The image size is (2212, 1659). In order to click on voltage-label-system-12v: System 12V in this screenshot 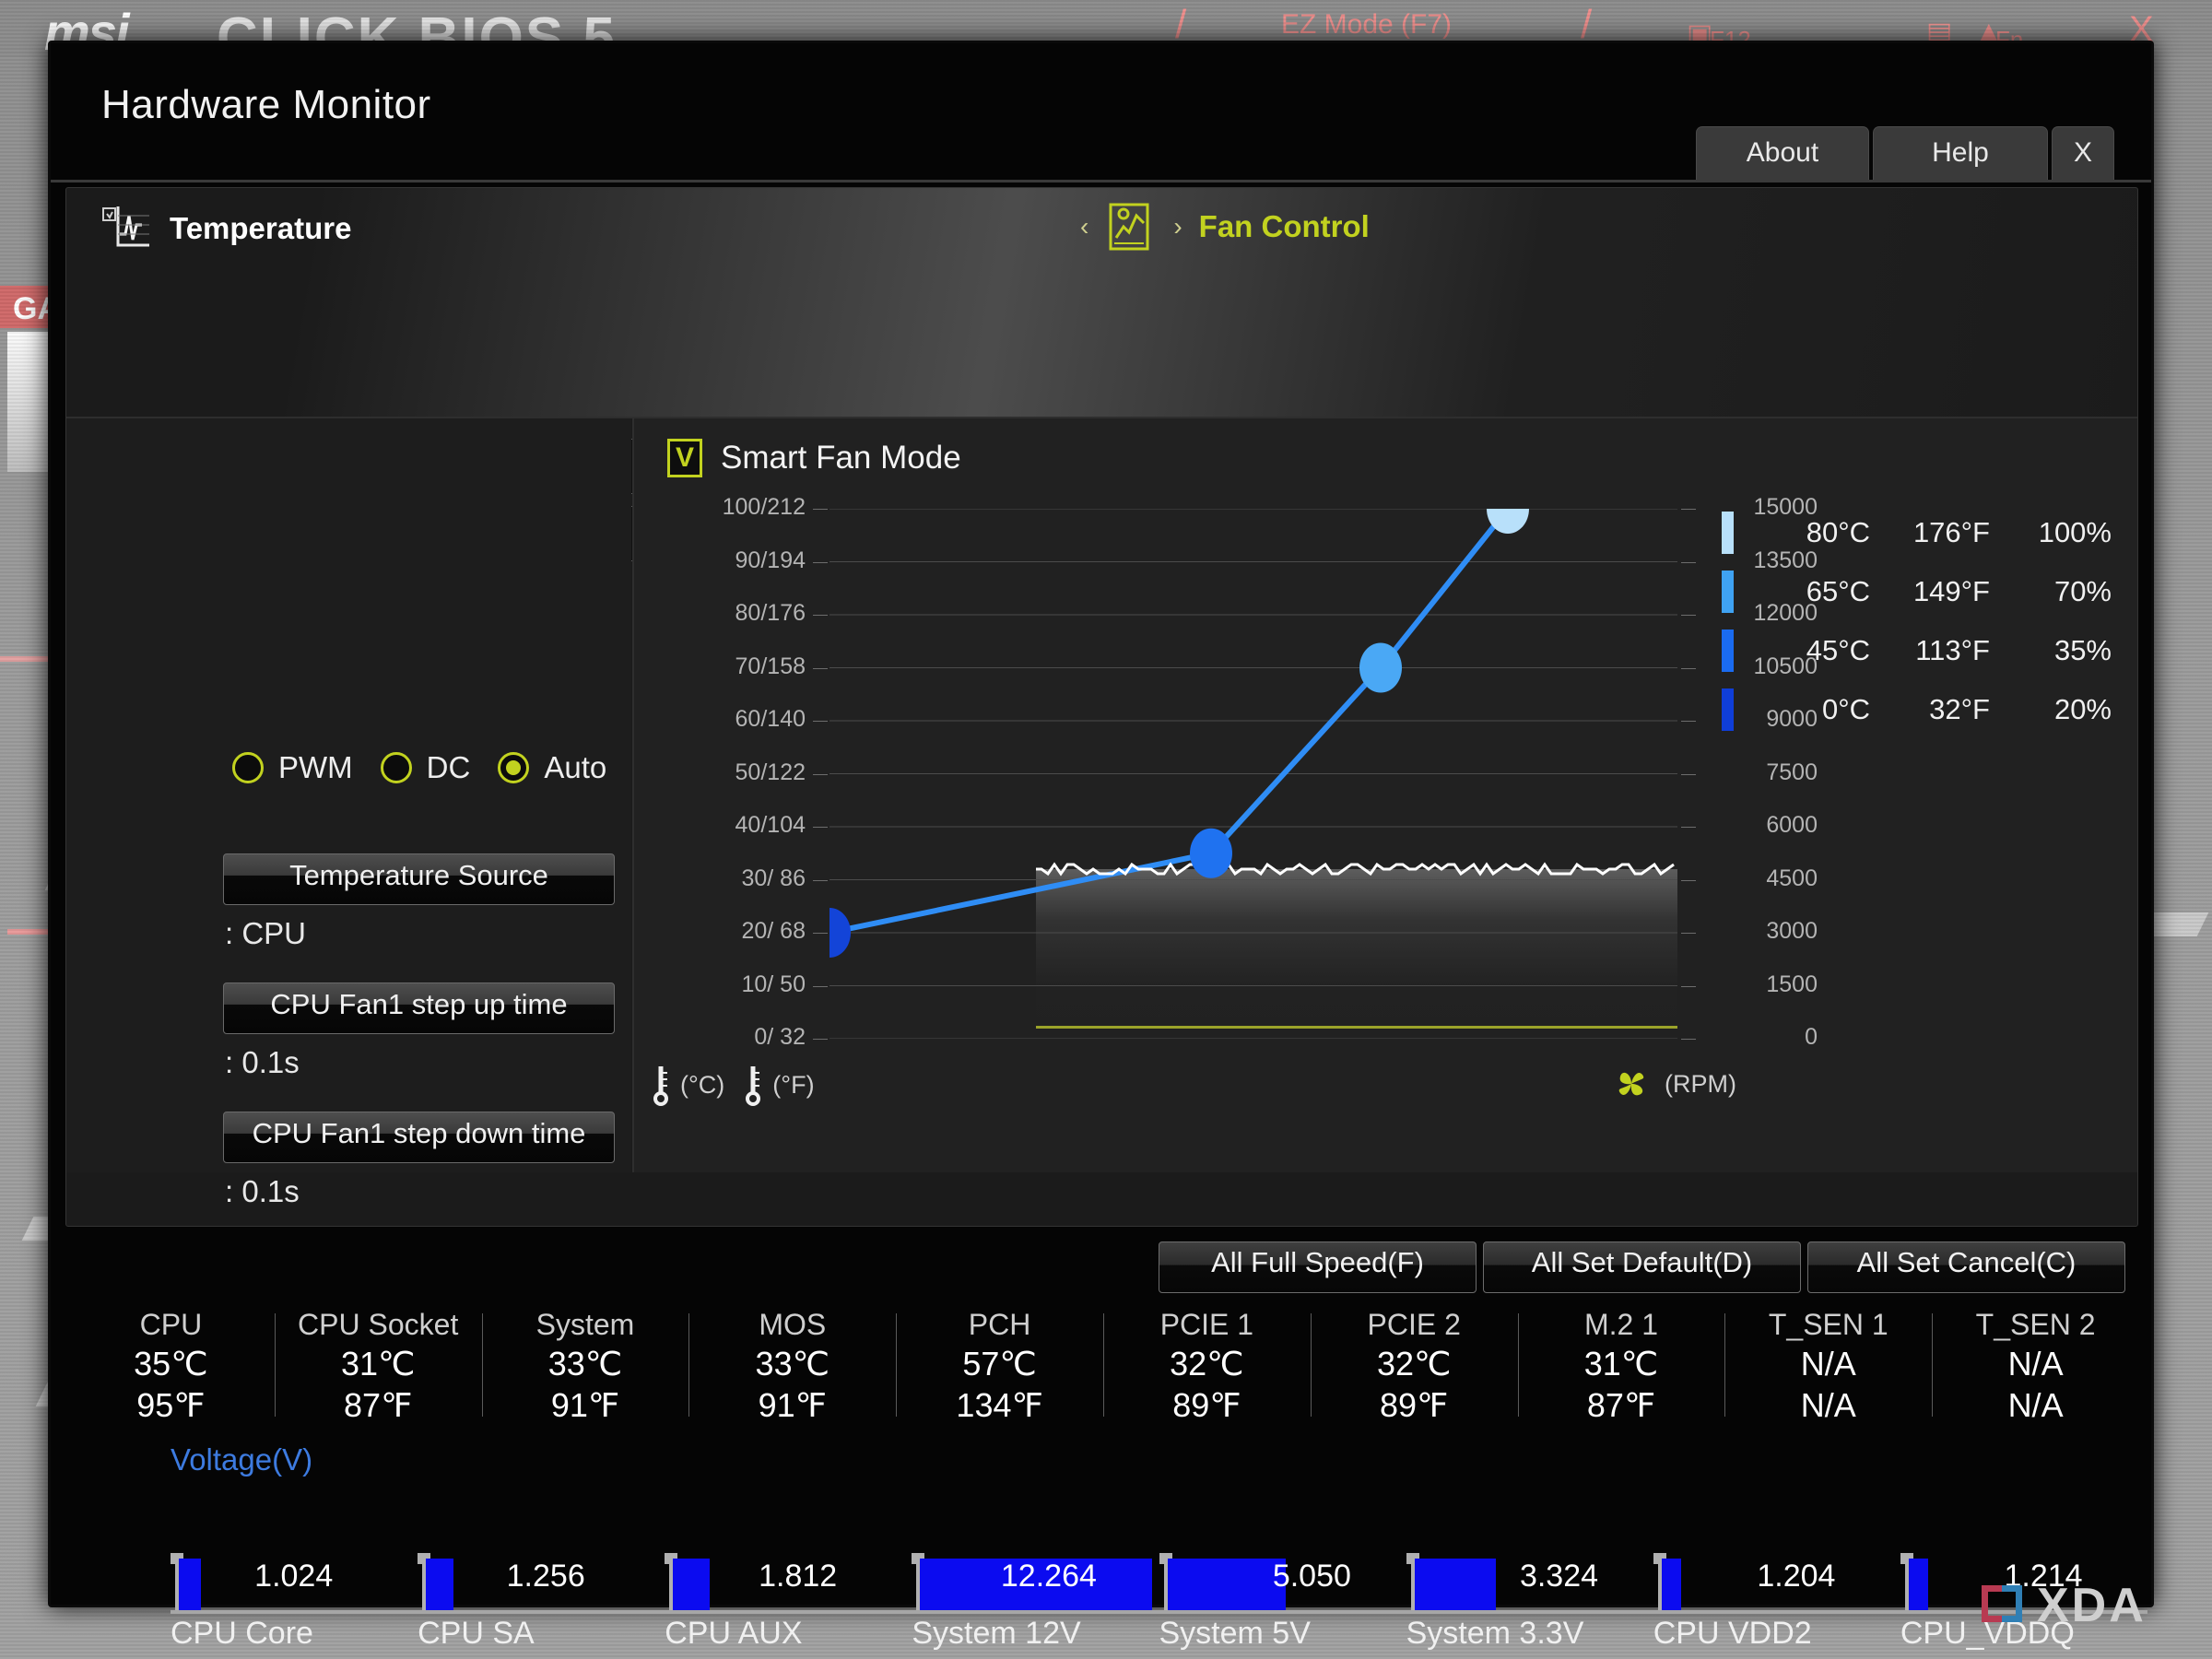, I will do `click(996, 1633)`.